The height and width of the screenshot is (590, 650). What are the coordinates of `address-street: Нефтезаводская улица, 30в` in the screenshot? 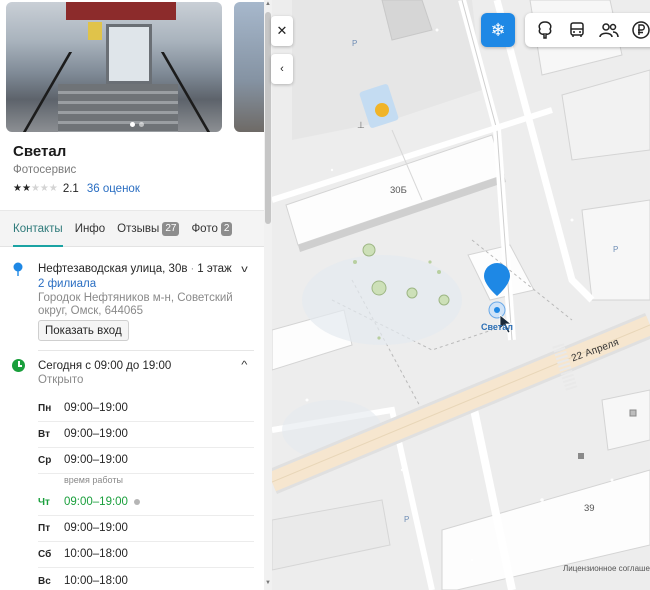 It's located at (113, 269).